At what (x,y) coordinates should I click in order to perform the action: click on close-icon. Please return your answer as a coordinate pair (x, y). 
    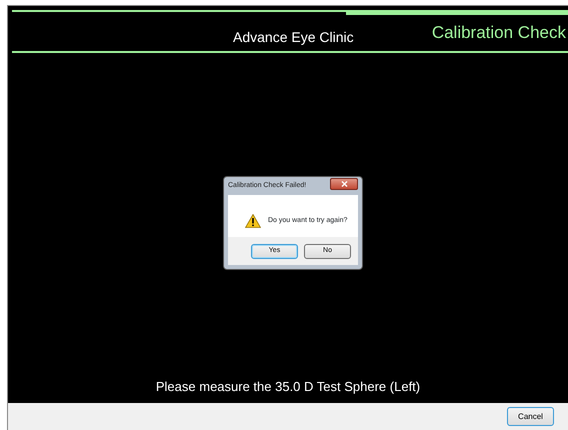
    Looking at the image, I should click on (344, 184).